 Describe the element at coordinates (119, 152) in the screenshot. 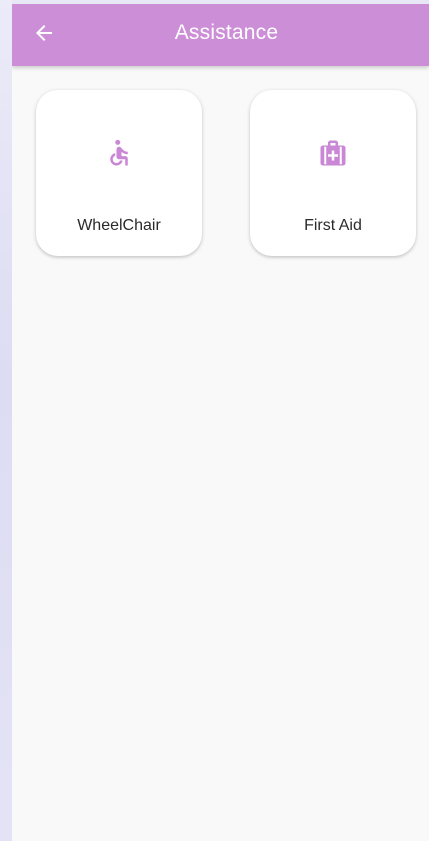

I see `wheelchair-icon` at that location.